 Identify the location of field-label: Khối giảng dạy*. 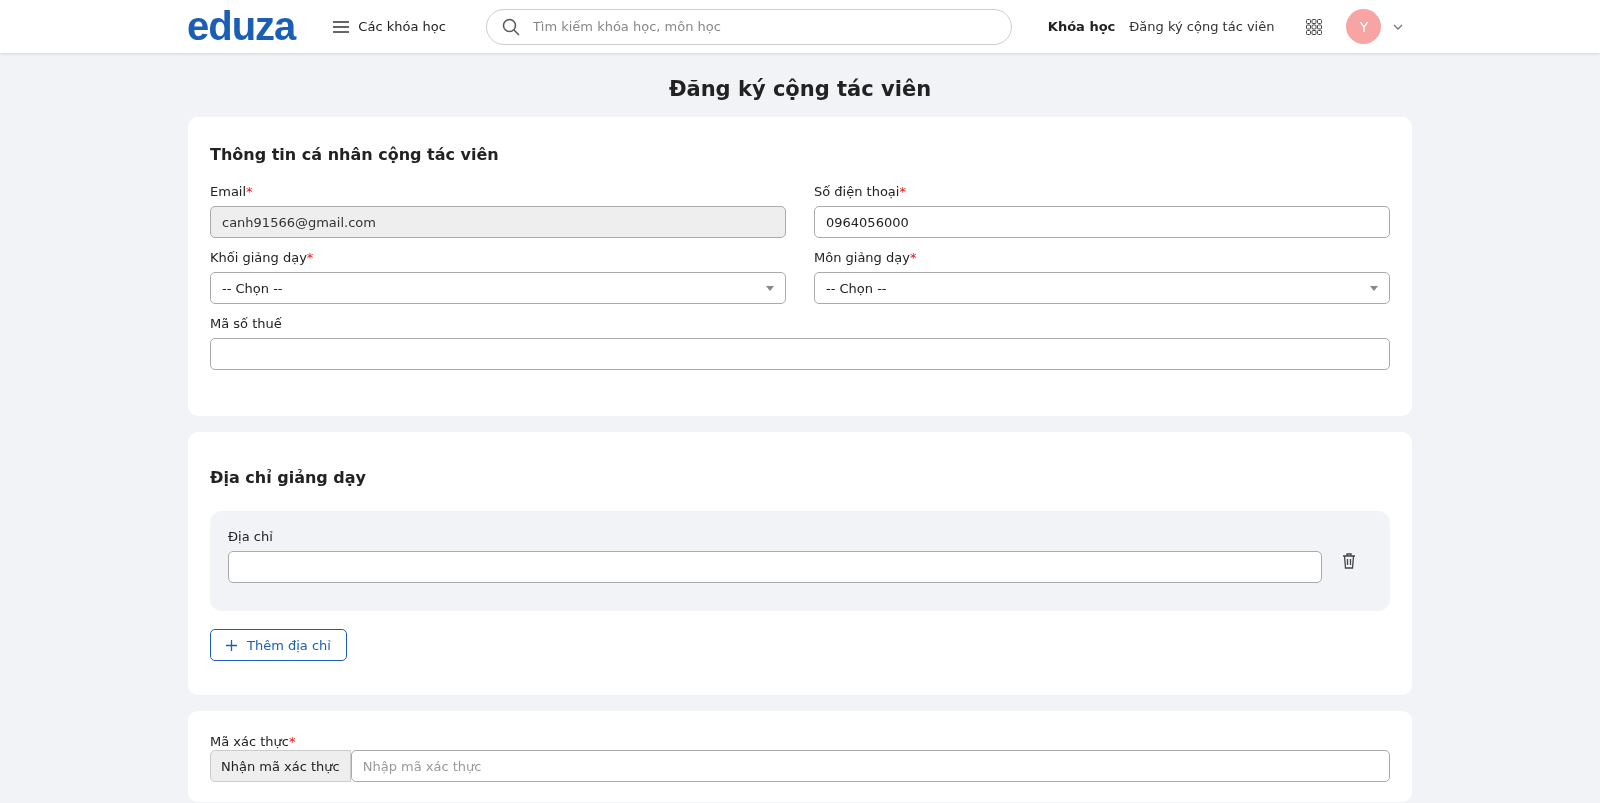
(262, 257).